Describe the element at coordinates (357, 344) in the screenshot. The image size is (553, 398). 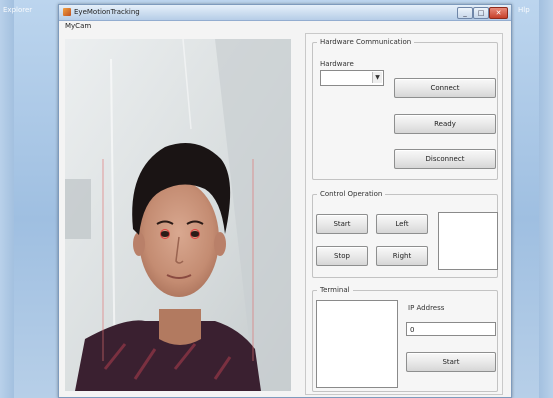
I see `terminal-output` at that location.